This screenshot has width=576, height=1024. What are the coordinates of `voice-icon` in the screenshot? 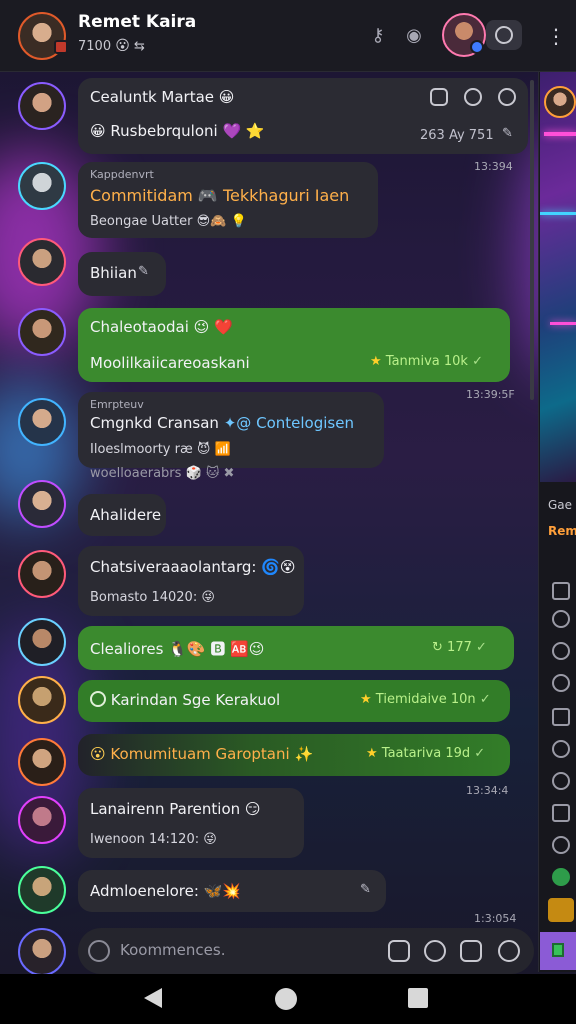 It's located at (435, 951).